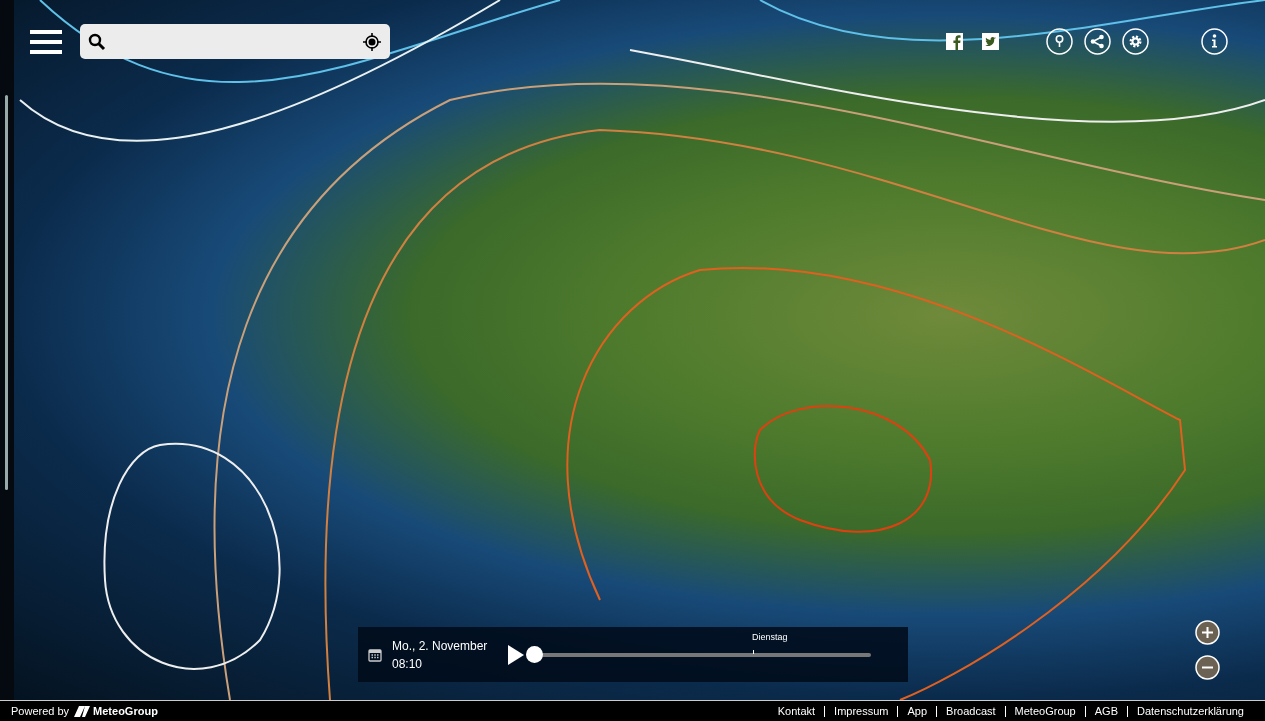 Image resolution: width=1265 pixels, height=721 pixels. Describe the element at coordinates (82, 711) in the screenshot. I see `logo-icon` at that location.